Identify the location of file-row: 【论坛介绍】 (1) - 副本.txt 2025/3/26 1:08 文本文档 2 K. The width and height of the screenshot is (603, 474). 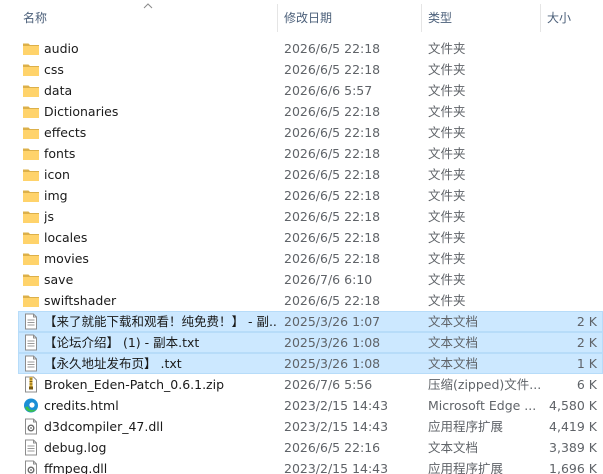
(301, 342).